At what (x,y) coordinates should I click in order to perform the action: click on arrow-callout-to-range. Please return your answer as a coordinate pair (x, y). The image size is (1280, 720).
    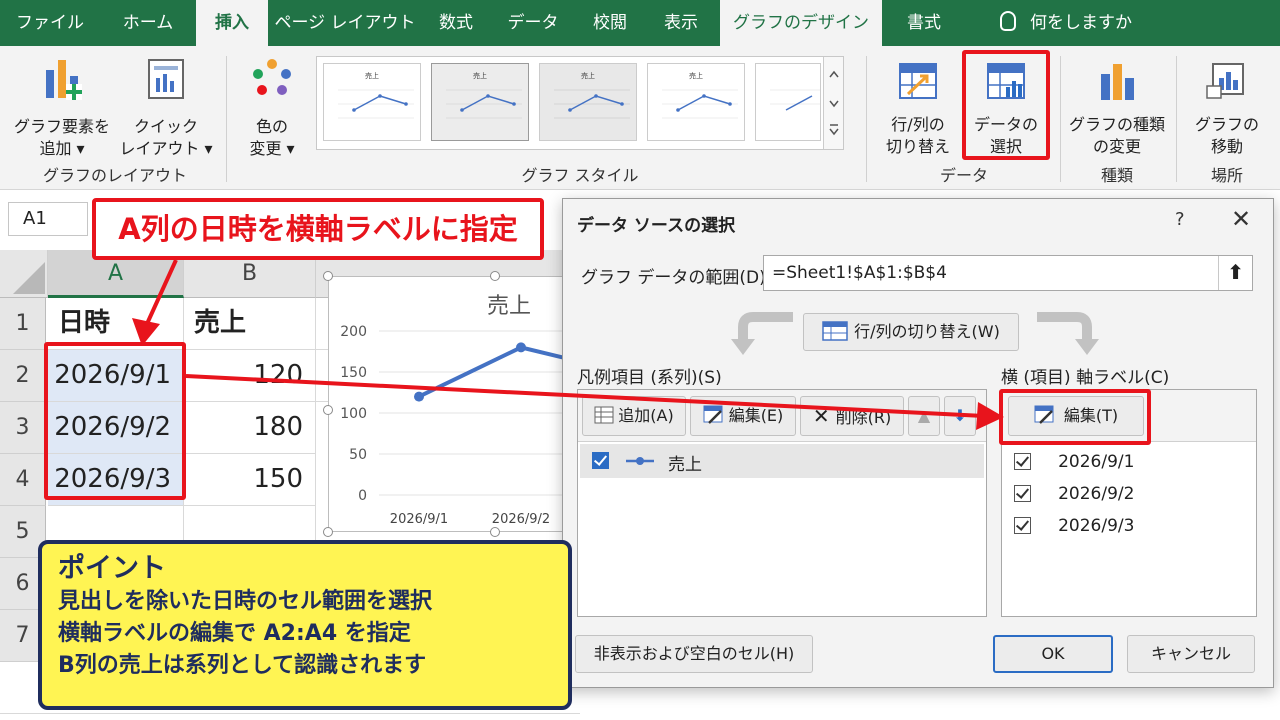
    Looking at the image, I should click on (155, 302).